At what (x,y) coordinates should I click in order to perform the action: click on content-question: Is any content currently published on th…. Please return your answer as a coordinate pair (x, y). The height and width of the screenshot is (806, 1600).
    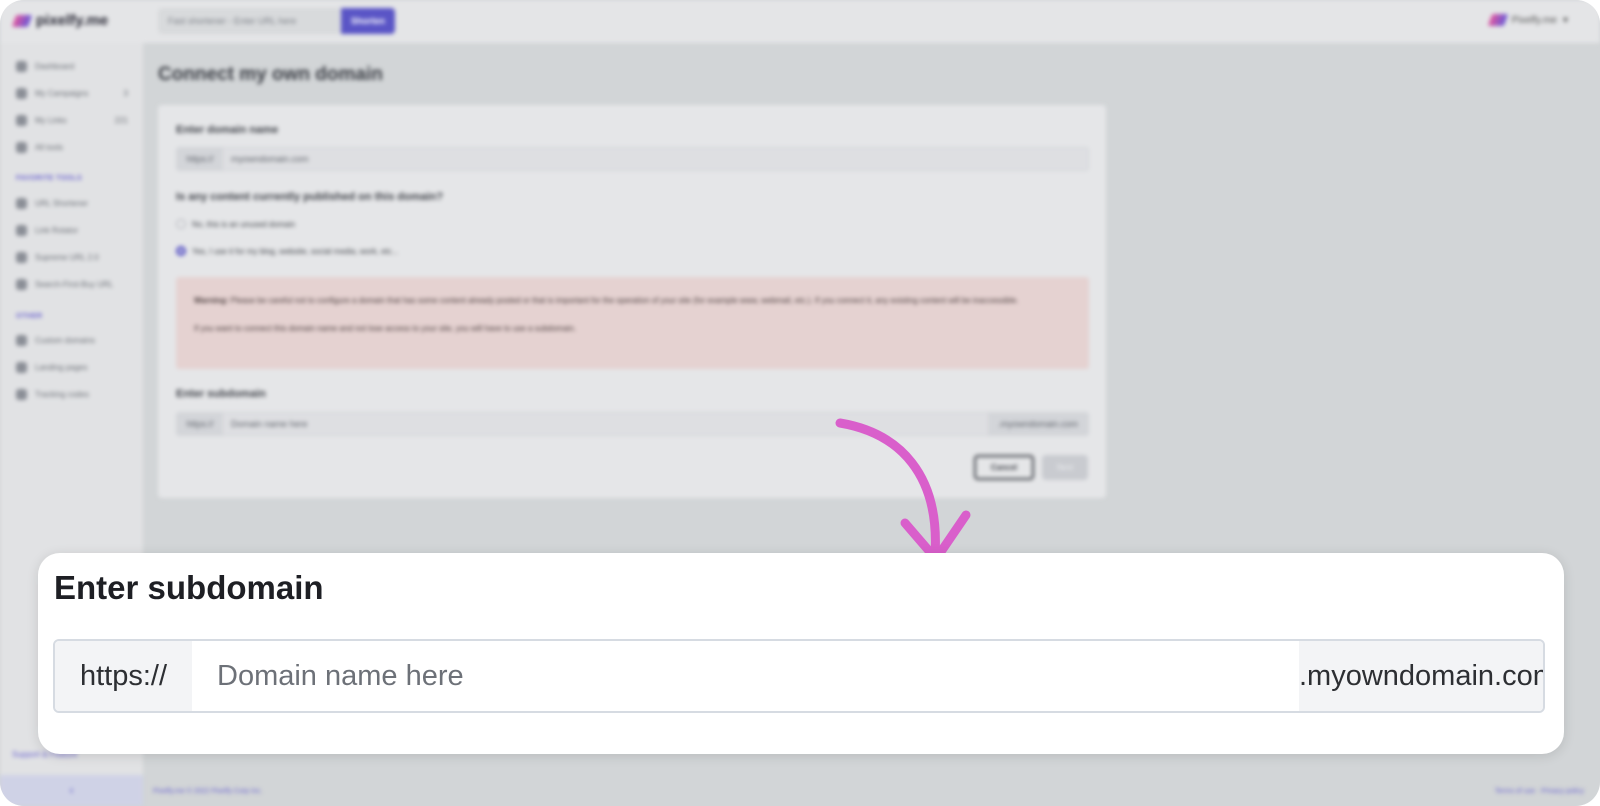
    Looking at the image, I should click on (310, 197).